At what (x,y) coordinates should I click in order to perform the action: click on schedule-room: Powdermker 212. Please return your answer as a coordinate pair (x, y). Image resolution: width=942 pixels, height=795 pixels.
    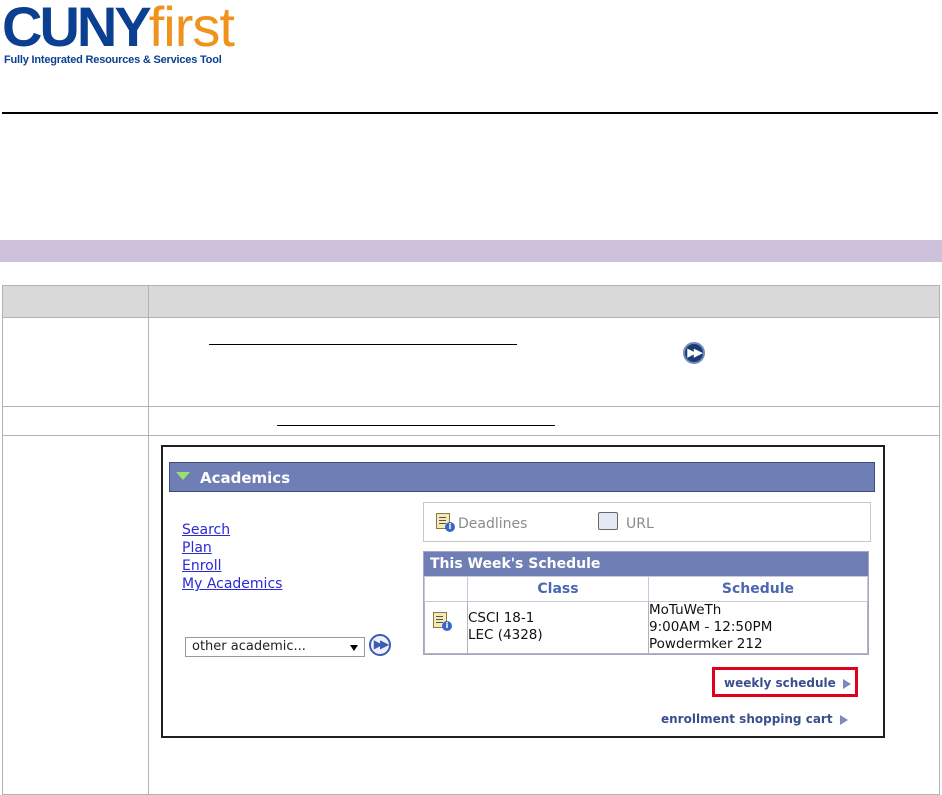
    Looking at the image, I should click on (706, 644).